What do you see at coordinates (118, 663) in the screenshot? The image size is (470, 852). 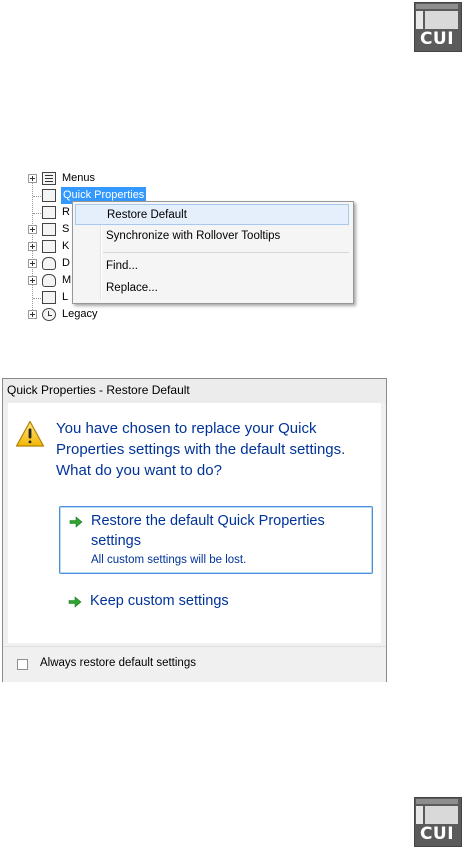 I see `always-restore-label: Always restore default settings` at bounding box center [118, 663].